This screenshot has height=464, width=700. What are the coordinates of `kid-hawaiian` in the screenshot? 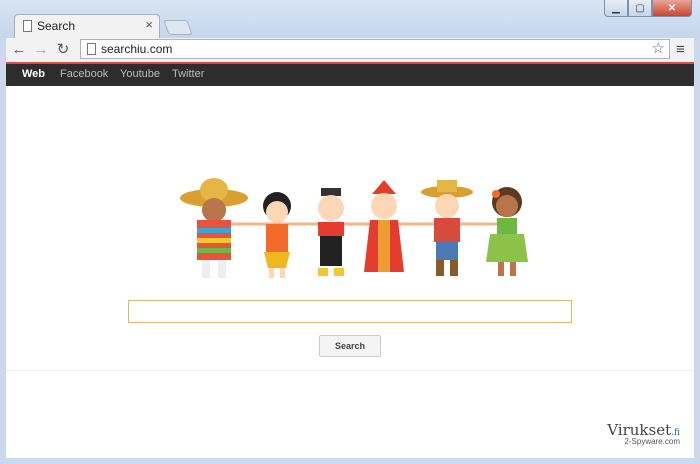 It's located at (507, 231).